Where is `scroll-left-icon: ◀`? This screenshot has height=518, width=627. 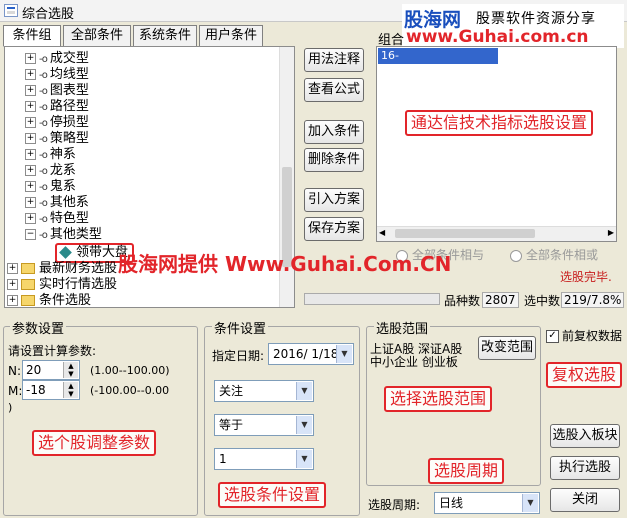 scroll-left-icon: ◀ is located at coordinates (382, 232).